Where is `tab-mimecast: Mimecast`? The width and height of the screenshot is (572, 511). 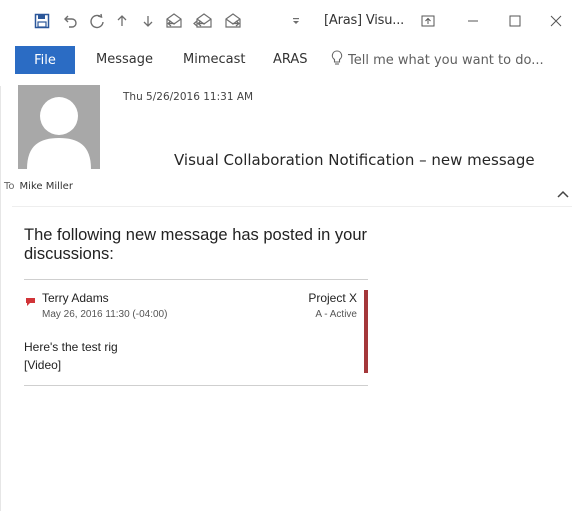
tab-mimecast: Mimecast is located at coordinates (214, 59).